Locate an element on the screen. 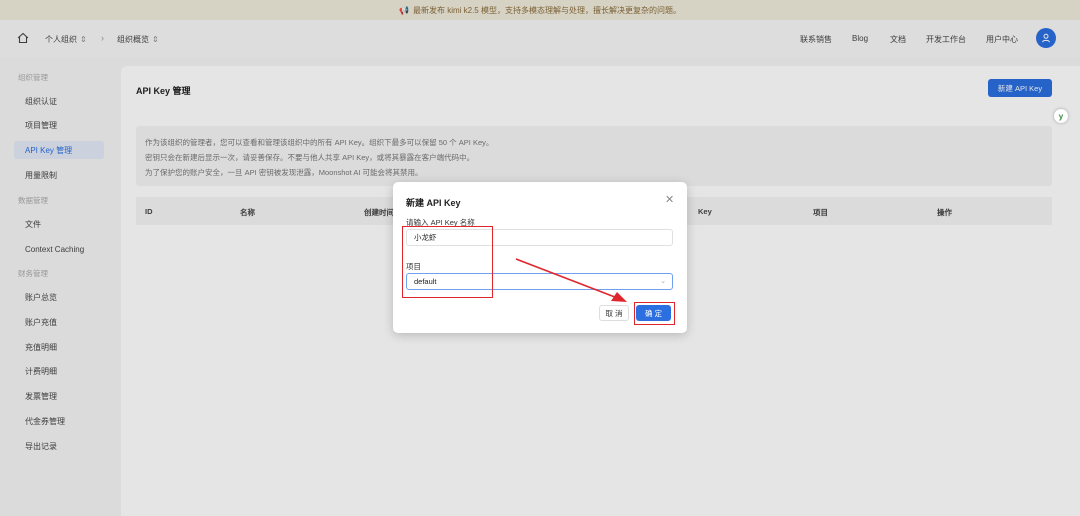 This screenshot has width=1080, height=516. dialog-title: 新建 API Key is located at coordinates (433, 203).